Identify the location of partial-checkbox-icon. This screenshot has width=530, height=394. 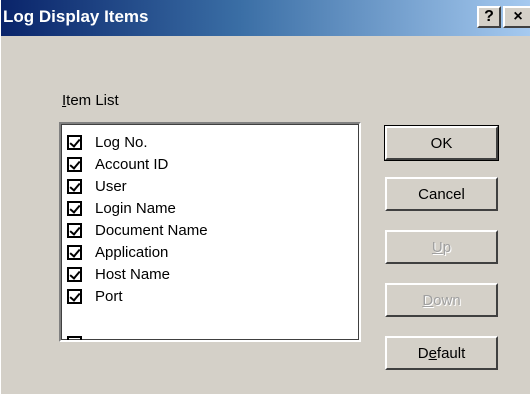
(74, 338).